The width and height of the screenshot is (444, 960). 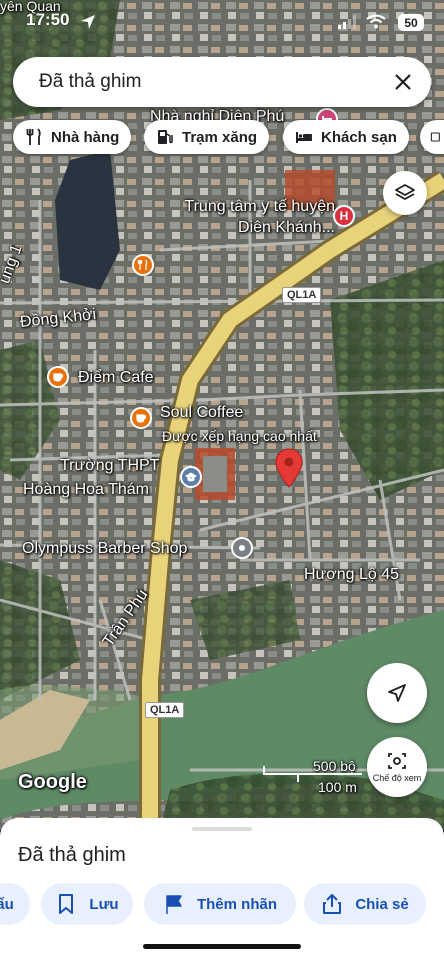 What do you see at coordinates (222, 946) in the screenshot?
I see `home-indicator` at bounding box center [222, 946].